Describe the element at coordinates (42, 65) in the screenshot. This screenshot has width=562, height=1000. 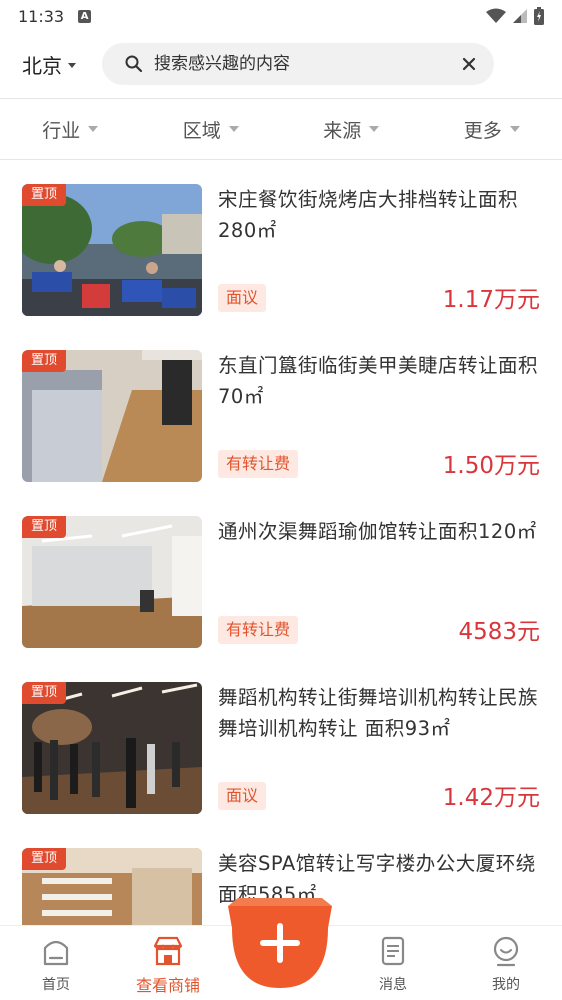
I see `city-label: 北京` at that location.